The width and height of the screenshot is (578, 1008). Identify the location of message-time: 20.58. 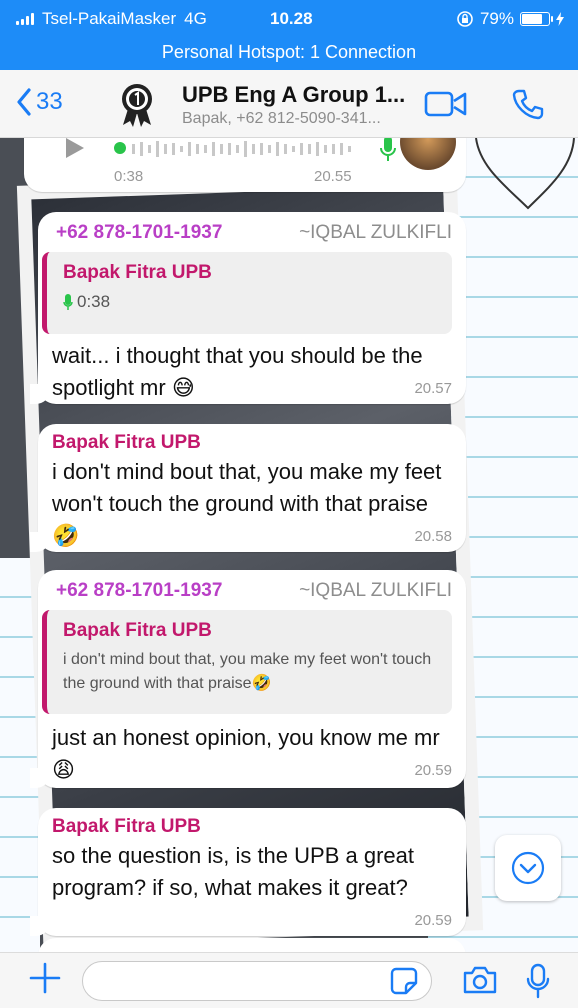
(433, 536).